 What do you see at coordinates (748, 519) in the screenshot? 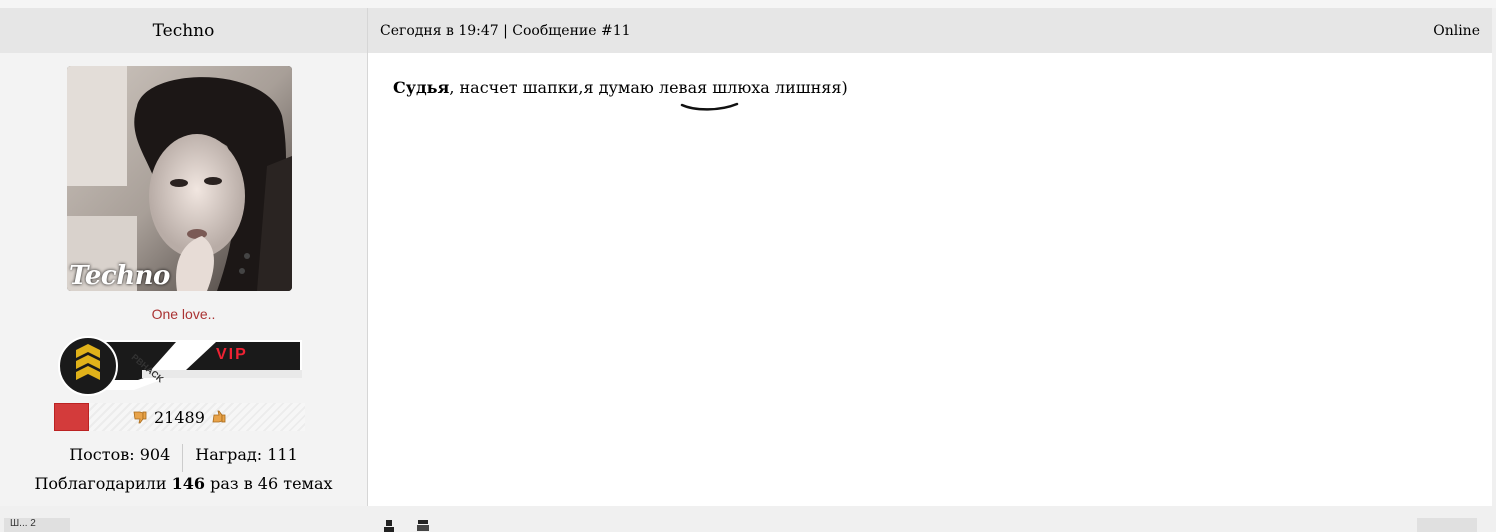
I see `bottom-bar: Ш... 2` at bounding box center [748, 519].